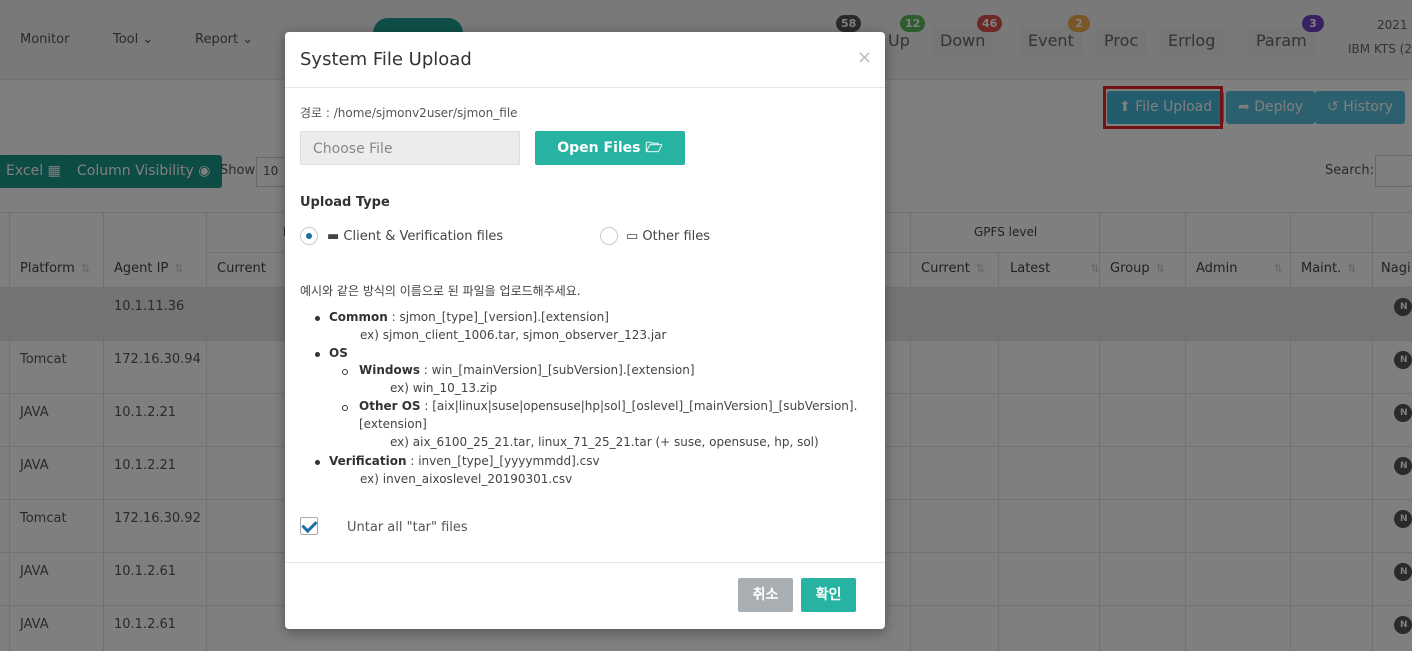 The width and height of the screenshot is (1412, 651). Describe the element at coordinates (440, 291) in the screenshot. I see `naming-guide-text: 예시와 같은 방식의 이름으로 된 파일을 업로드해주세요.` at that location.